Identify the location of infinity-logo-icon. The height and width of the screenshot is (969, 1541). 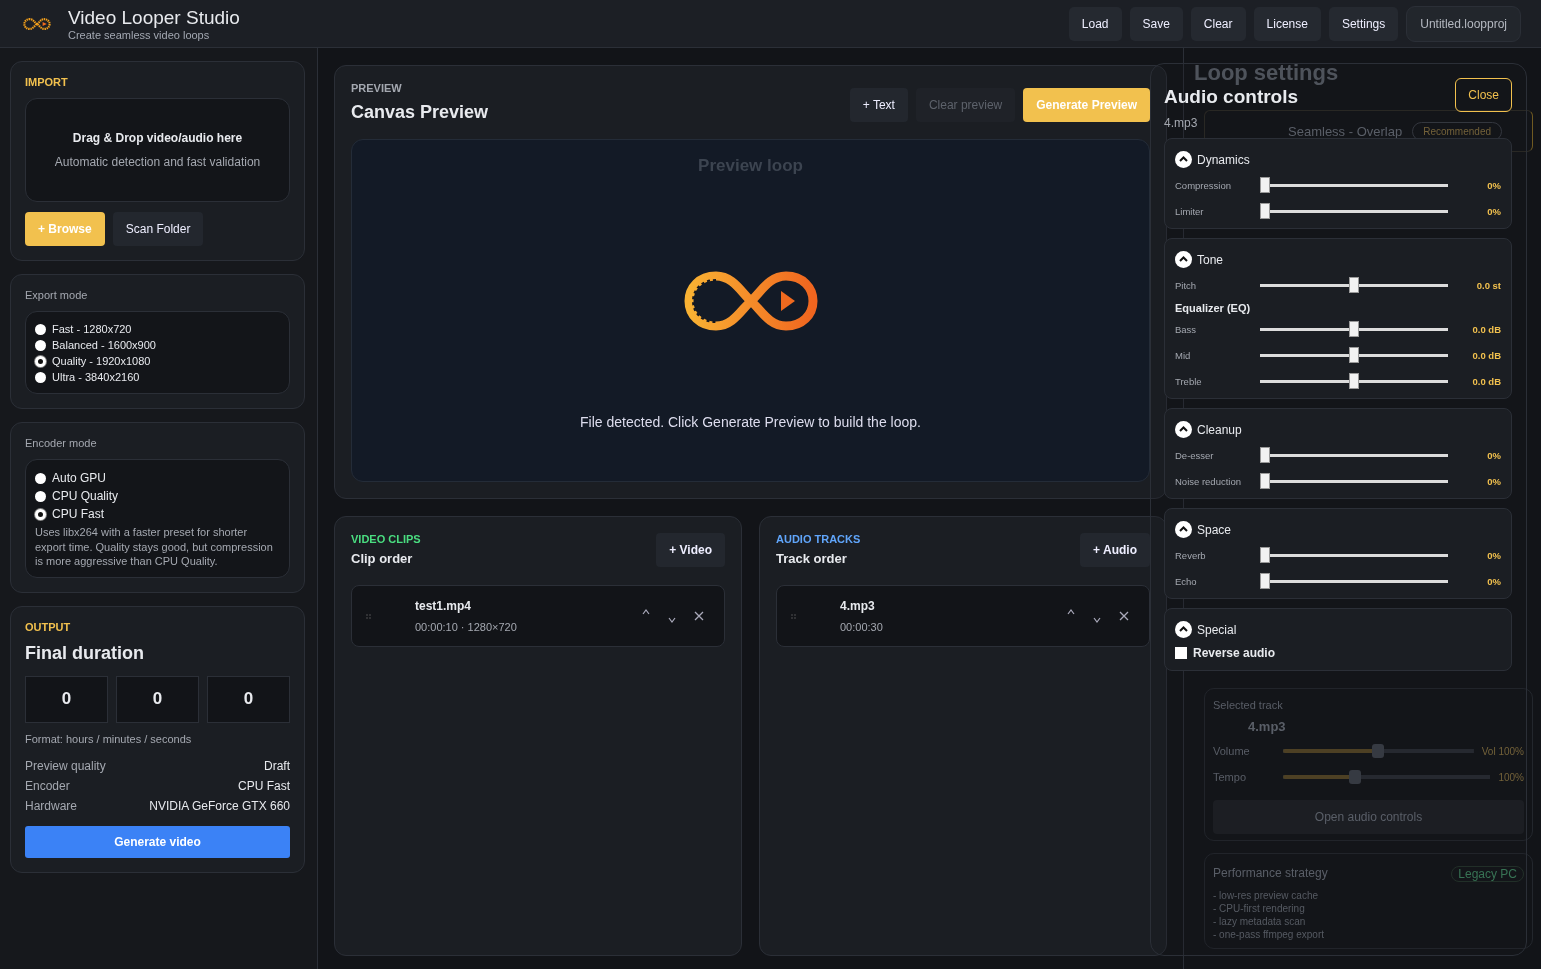
(37, 23).